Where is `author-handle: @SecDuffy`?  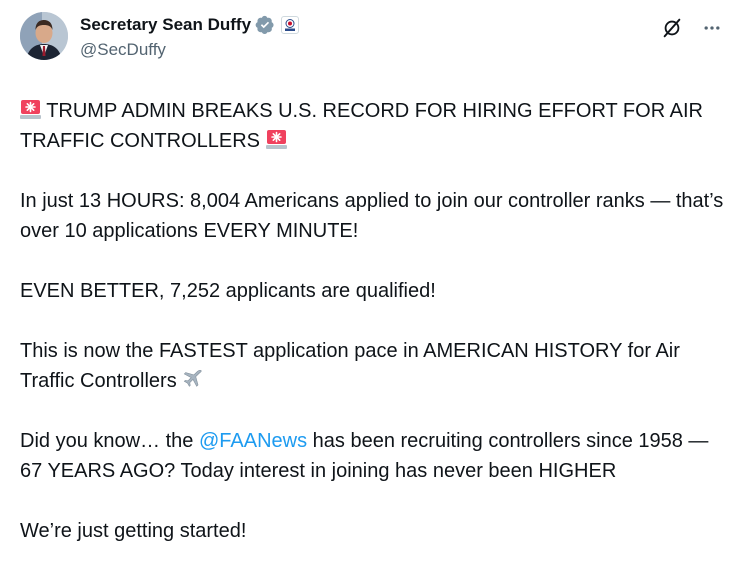
author-handle: @SecDuffy is located at coordinates (189, 50).